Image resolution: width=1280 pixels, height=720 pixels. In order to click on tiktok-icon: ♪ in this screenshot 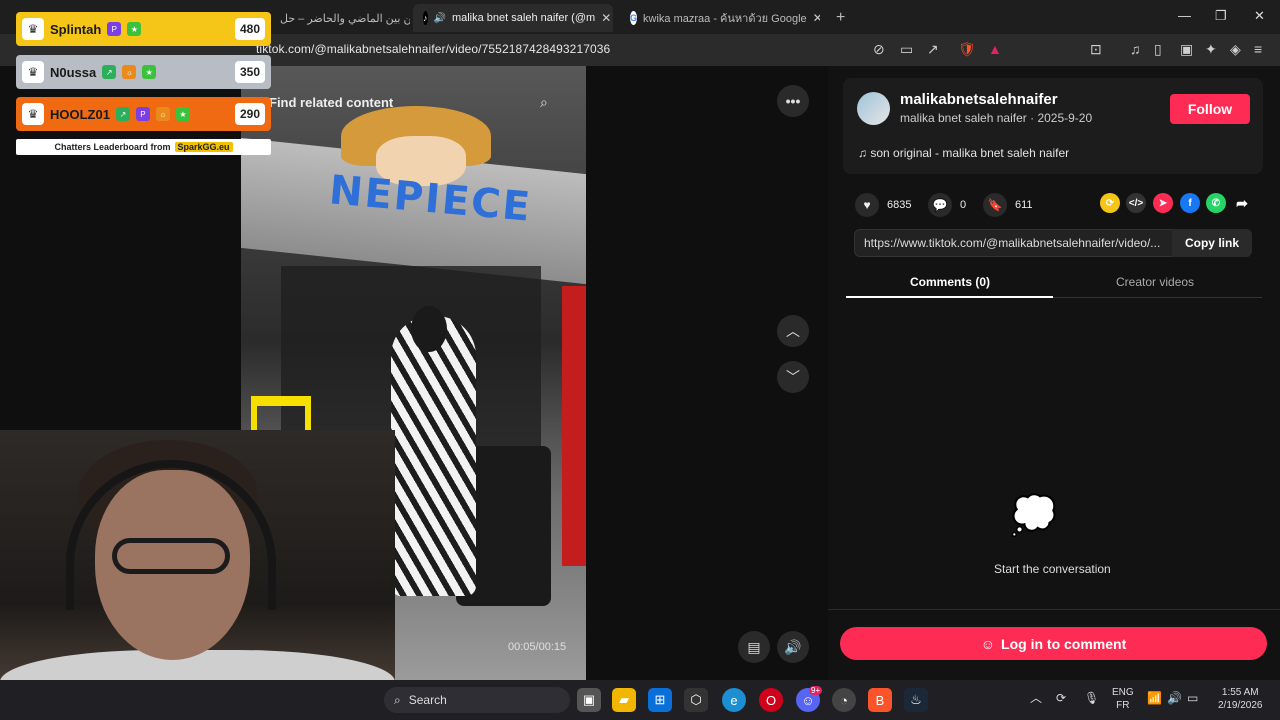, I will do `click(425, 18)`.